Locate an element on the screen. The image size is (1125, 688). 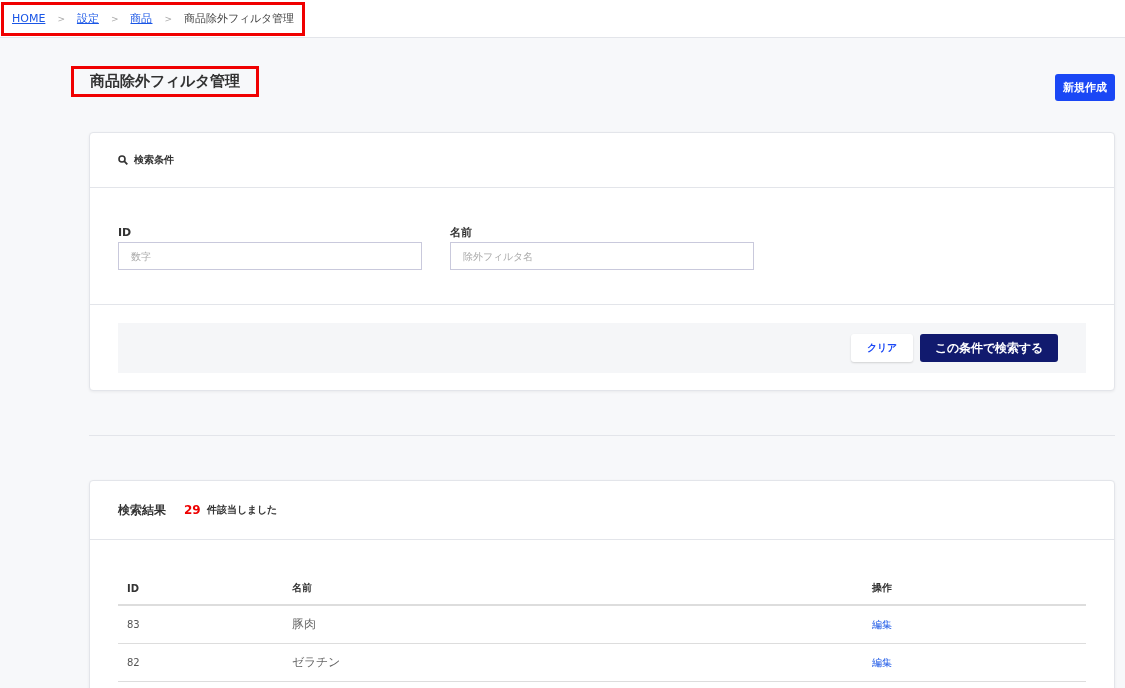
breadcrumb-link: HOME is located at coordinates (29, 18).